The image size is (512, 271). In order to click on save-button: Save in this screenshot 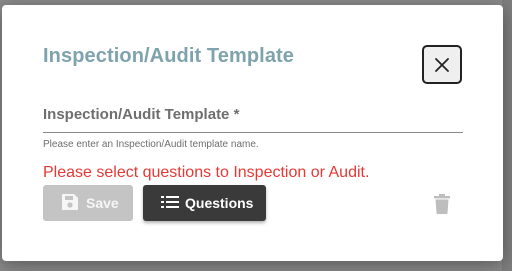, I will do `click(88, 203)`.